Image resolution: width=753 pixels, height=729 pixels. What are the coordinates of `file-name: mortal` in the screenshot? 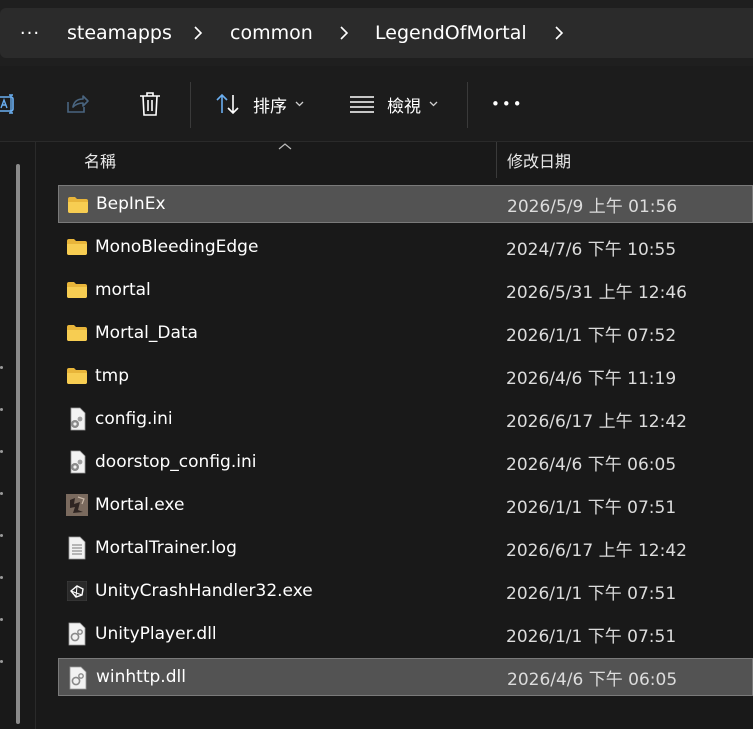 It's located at (123, 290).